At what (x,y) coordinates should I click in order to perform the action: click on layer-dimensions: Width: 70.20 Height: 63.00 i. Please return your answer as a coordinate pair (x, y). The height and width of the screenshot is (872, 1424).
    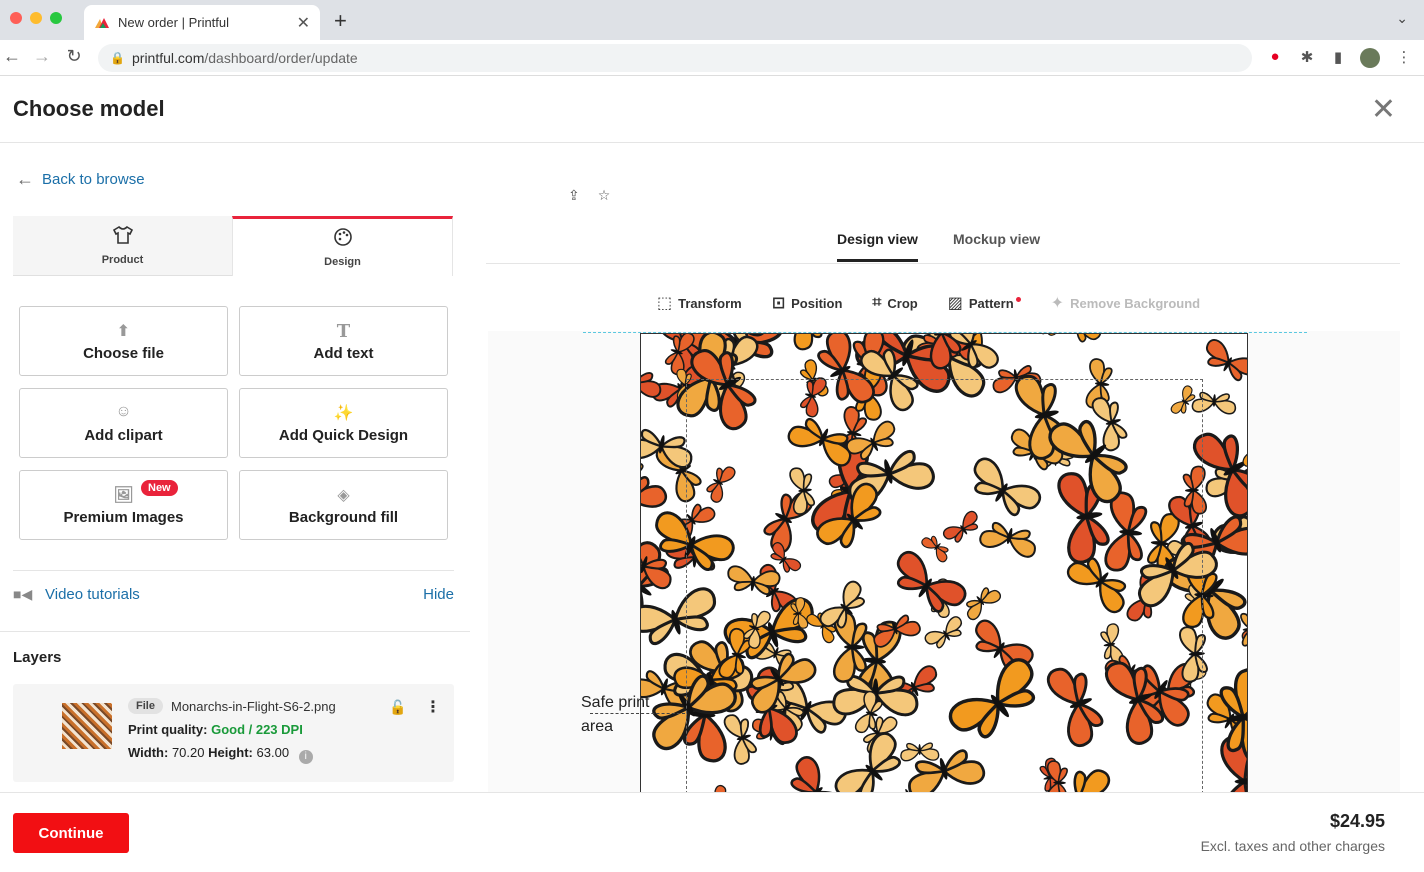
    Looking at the image, I should click on (220, 754).